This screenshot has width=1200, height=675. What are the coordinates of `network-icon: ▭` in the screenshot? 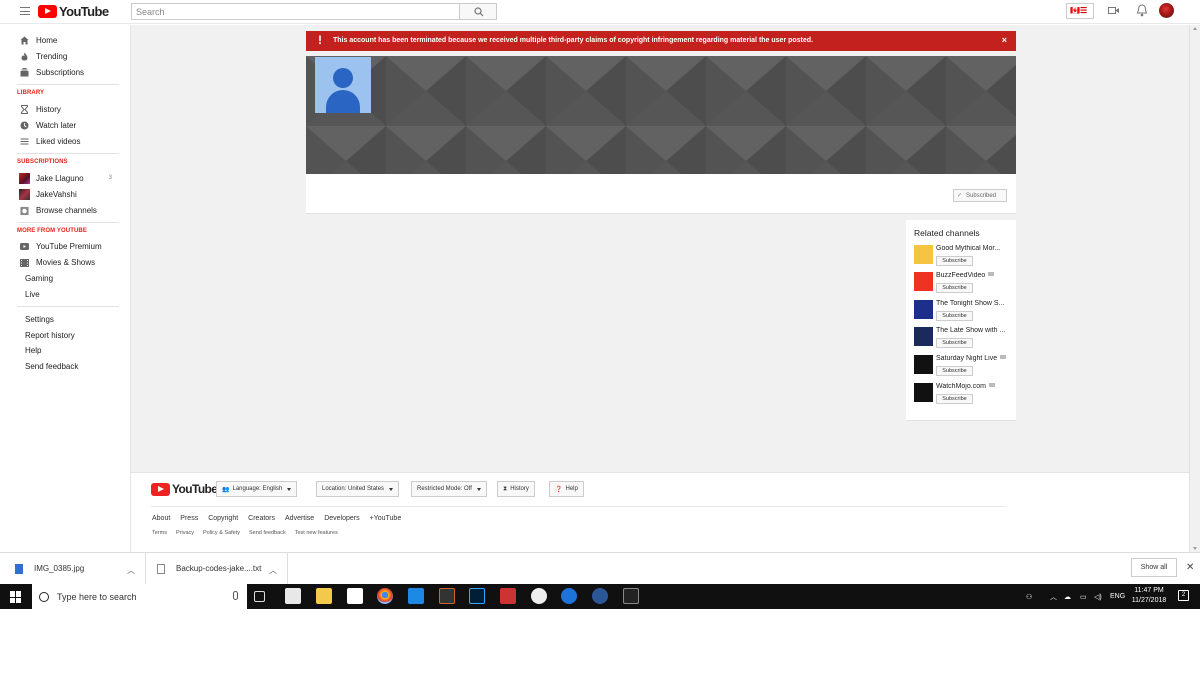 It's located at (1083, 596).